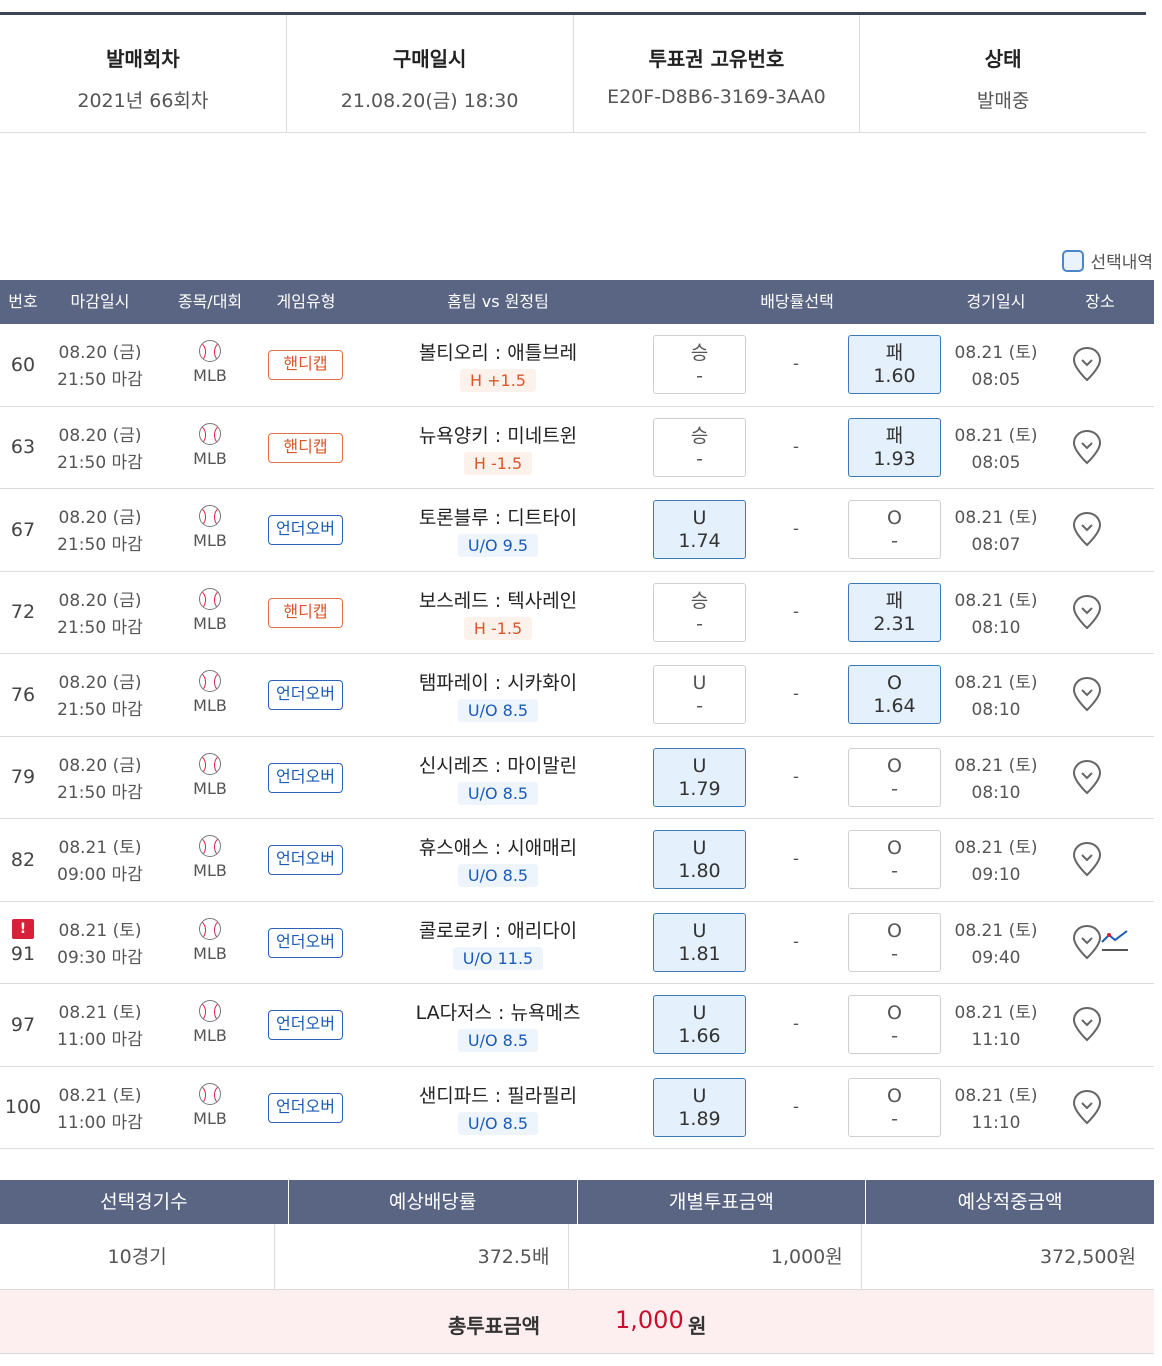 The height and width of the screenshot is (1366, 1162). I want to click on game-number: 67, so click(23, 529).